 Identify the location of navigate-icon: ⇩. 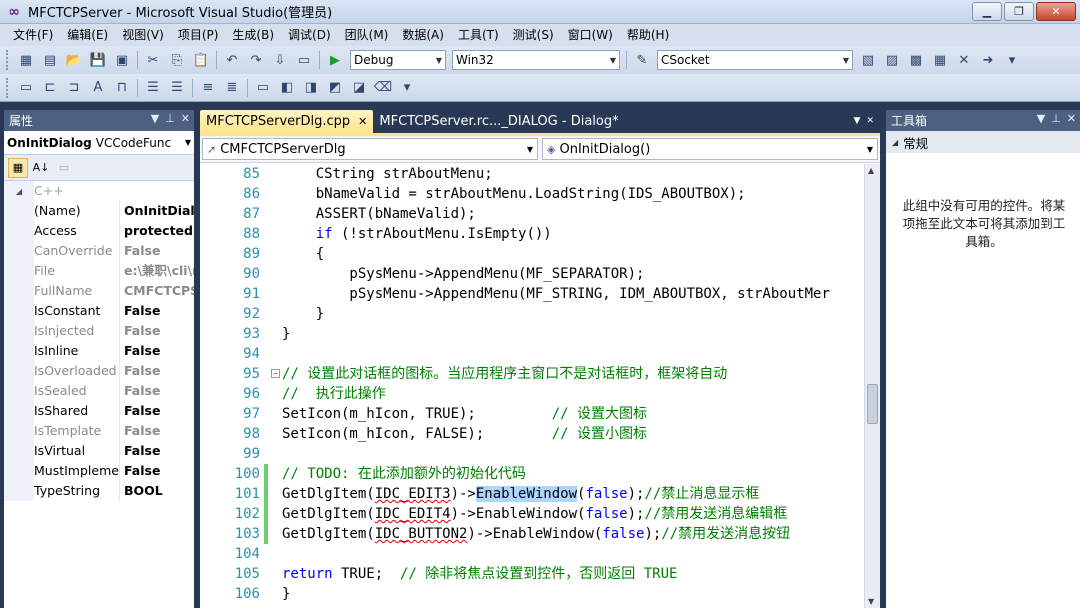
(280, 60).